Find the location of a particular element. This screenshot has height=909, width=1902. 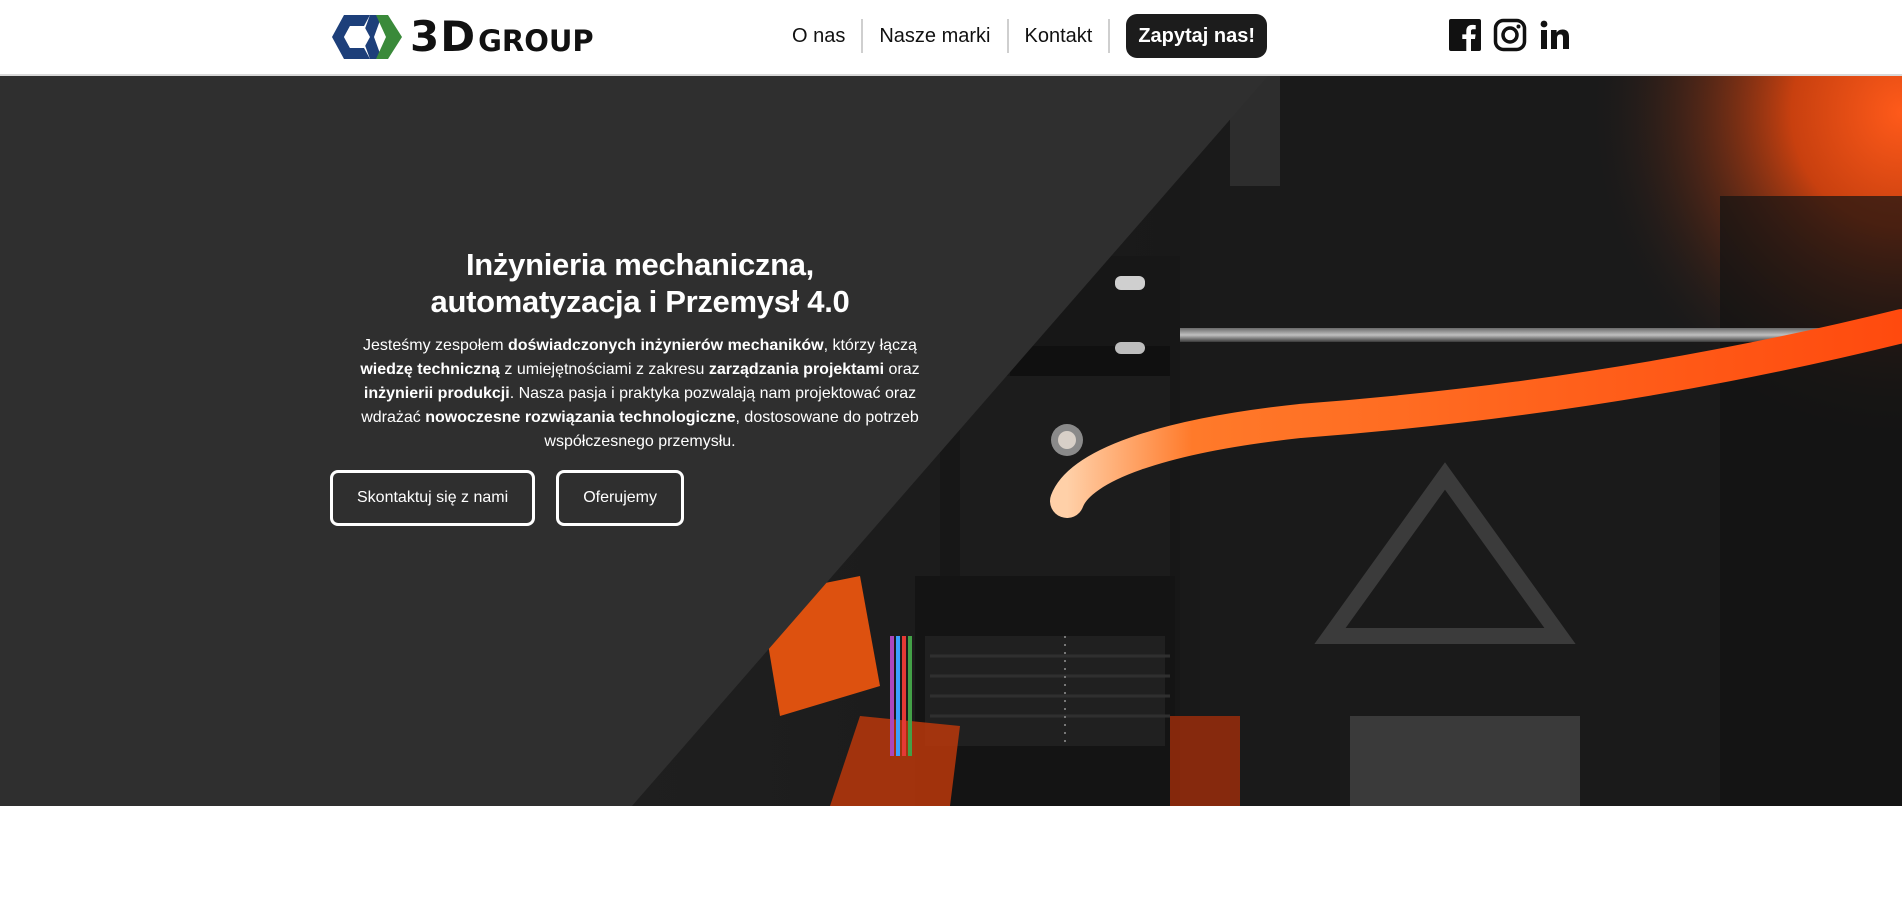

instagram-icon is located at coordinates (1510, 35).